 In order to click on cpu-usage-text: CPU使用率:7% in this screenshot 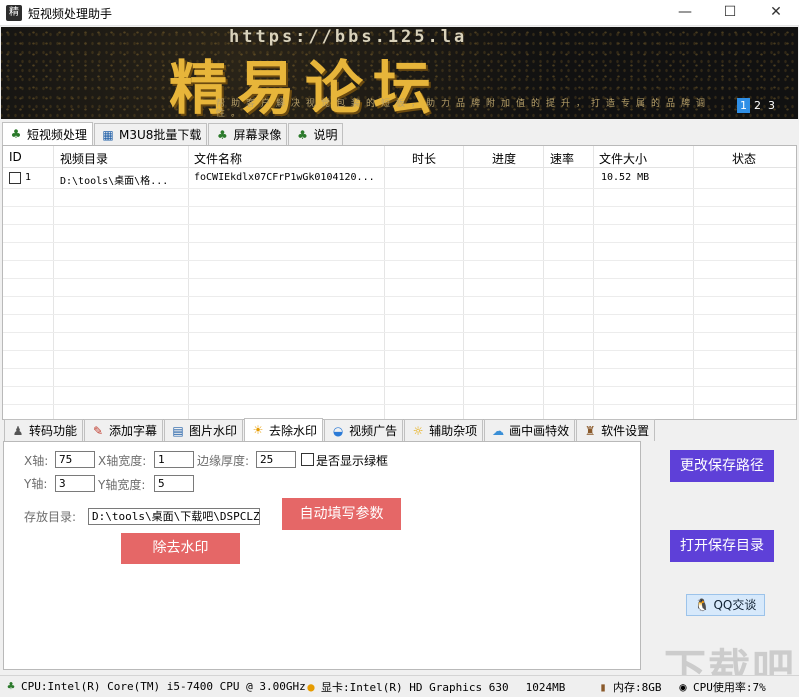, I will do `click(729, 687)`.